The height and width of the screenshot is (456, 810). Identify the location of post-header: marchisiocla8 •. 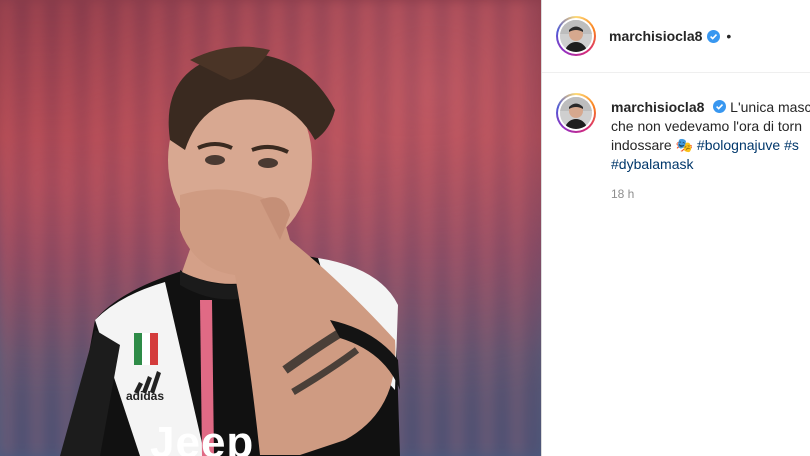
(676, 36).